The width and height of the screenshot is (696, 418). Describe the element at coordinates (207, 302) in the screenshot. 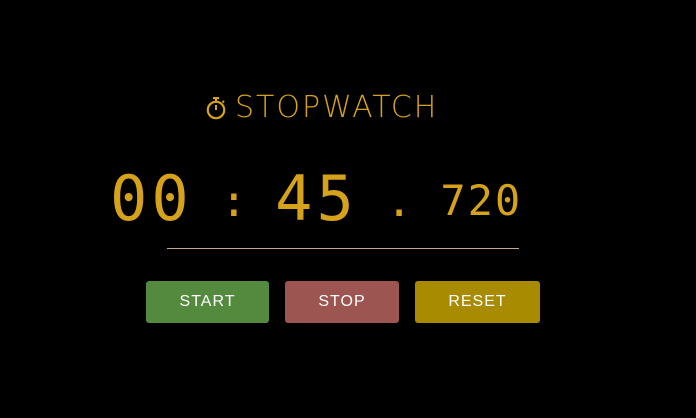

I see `start-button: START` at that location.